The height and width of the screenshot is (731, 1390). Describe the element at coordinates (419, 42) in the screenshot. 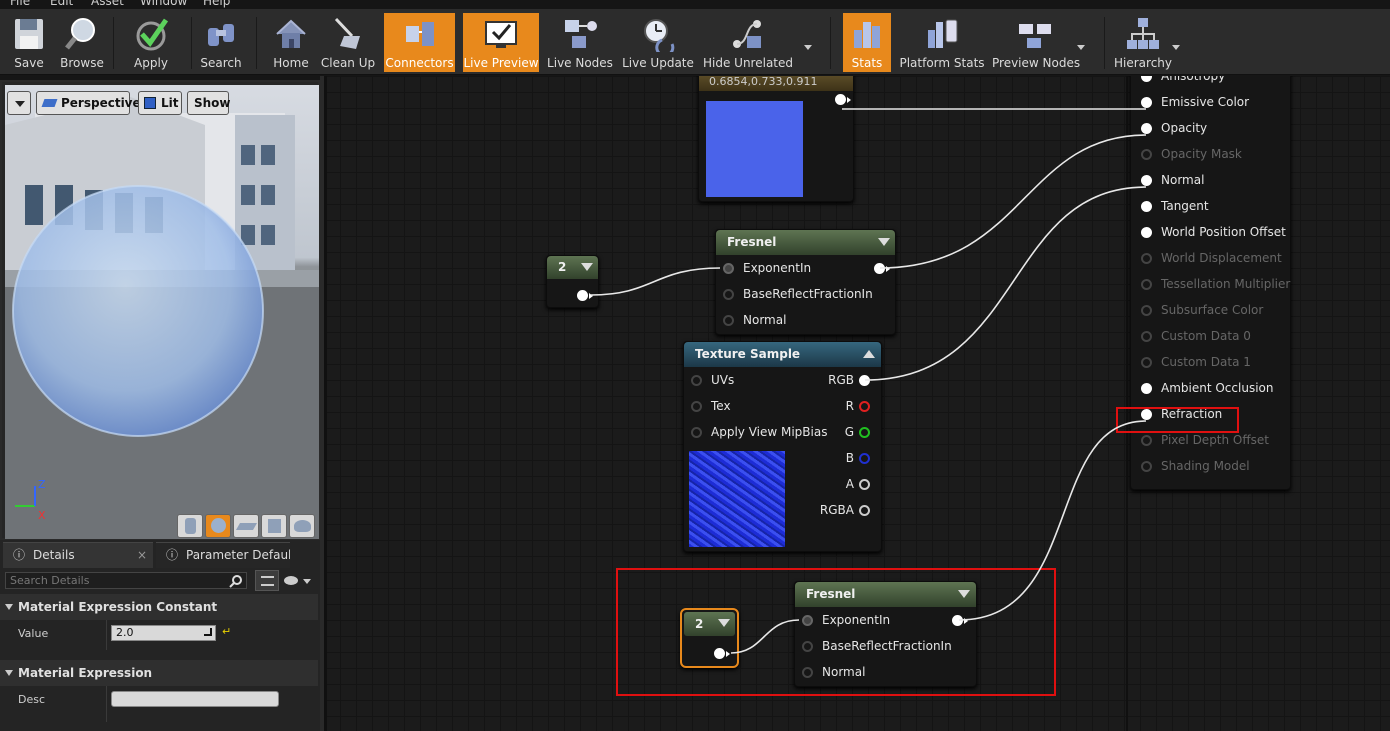

I see `connectors-button: Connectors` at that location.